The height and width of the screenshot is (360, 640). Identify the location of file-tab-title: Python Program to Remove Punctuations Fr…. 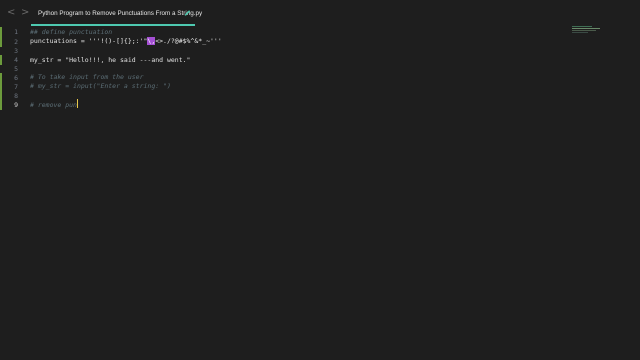
(120, 13).